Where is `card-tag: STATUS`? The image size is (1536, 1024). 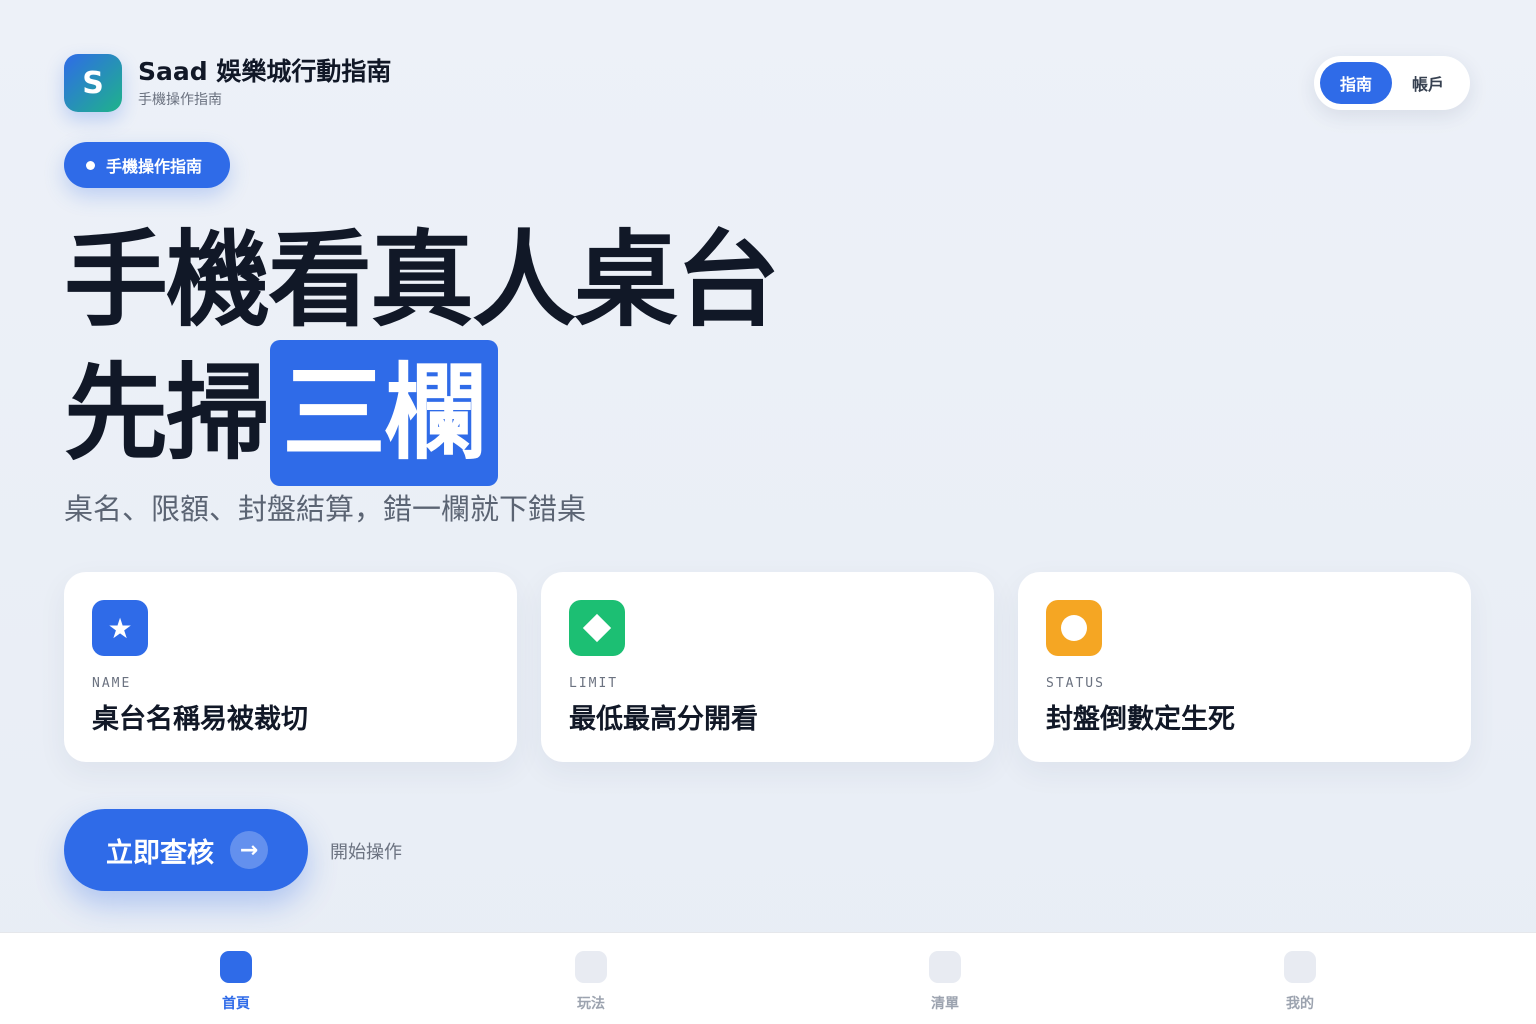 card-tag: STATUS is located at coordinates (1075, 683).